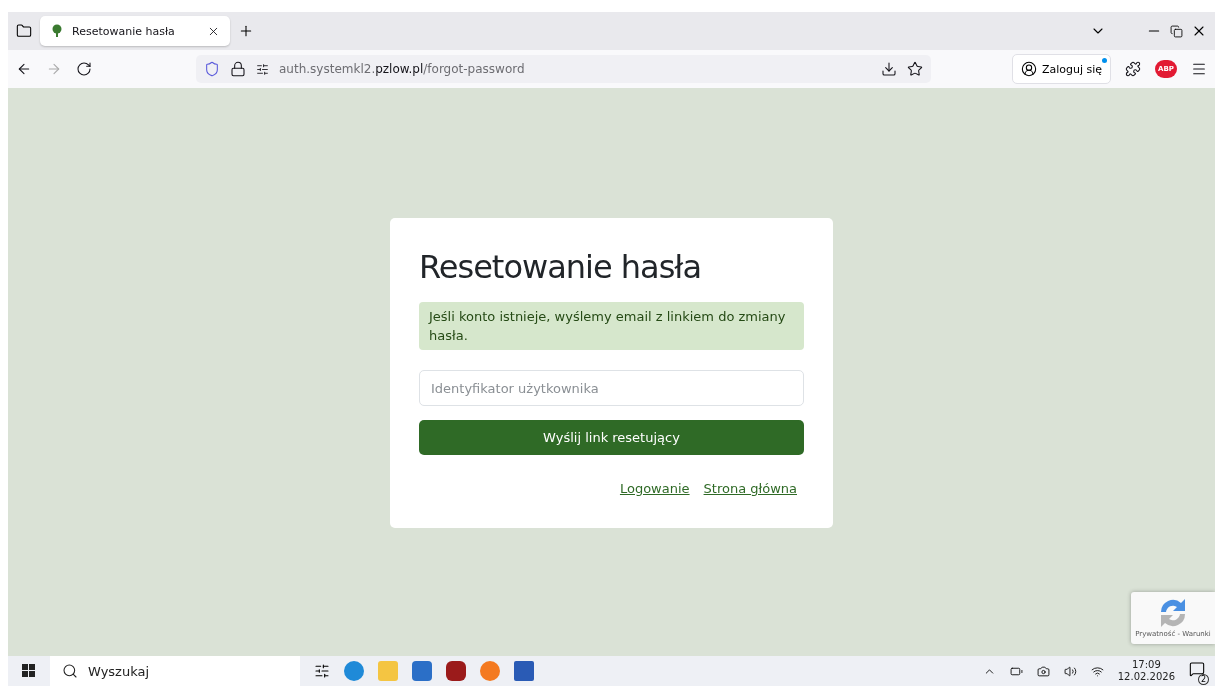 The image size is (1215, 686). Describe the element at coordinates (750, 488) in the screenshot. I see `nav-link: Strona główna` at that location.